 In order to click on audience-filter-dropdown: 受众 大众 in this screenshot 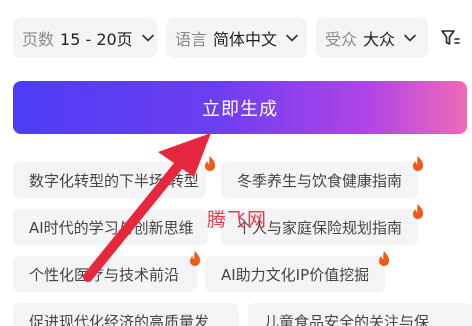, I will do `click(372, 38)`.